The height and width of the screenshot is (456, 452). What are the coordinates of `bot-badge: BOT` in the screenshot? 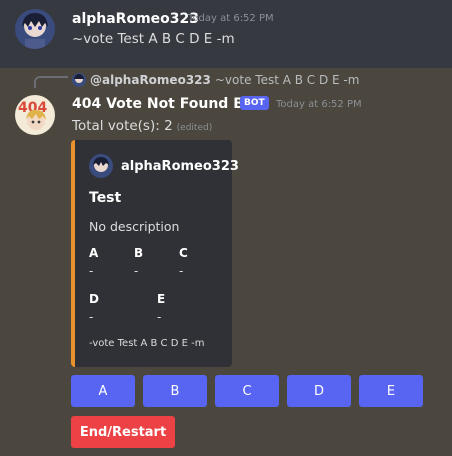 It's located at (254, 103).